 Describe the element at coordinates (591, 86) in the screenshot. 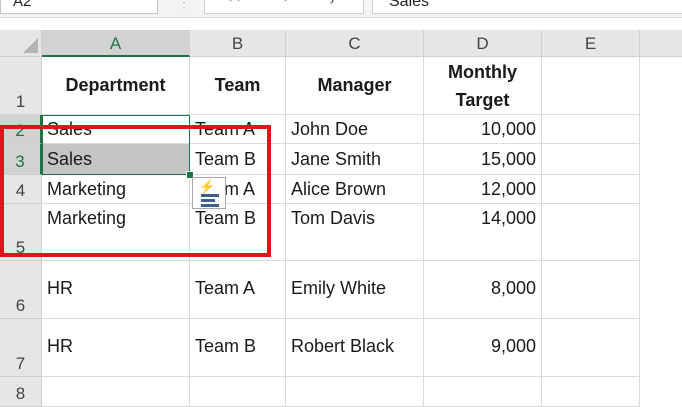

I see `cell-e1` at that location.